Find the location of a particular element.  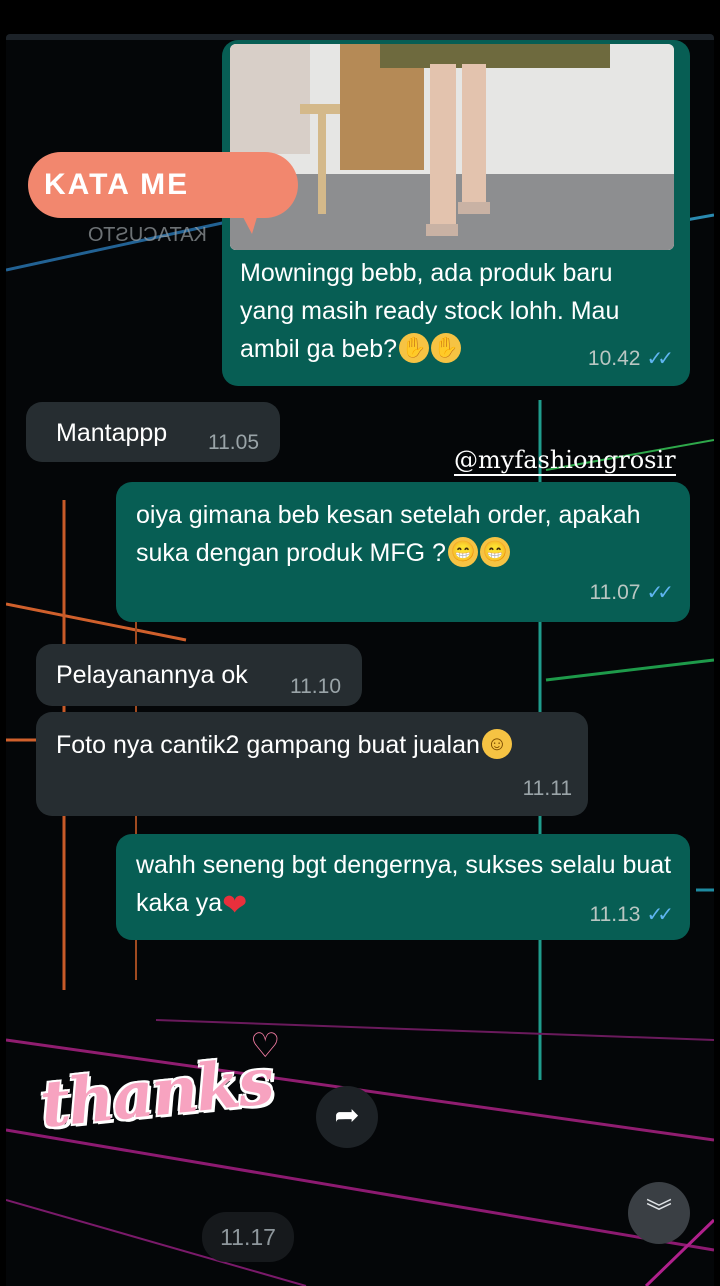

scroll-down-button: ︾ is located at coordinates (659, 1213).